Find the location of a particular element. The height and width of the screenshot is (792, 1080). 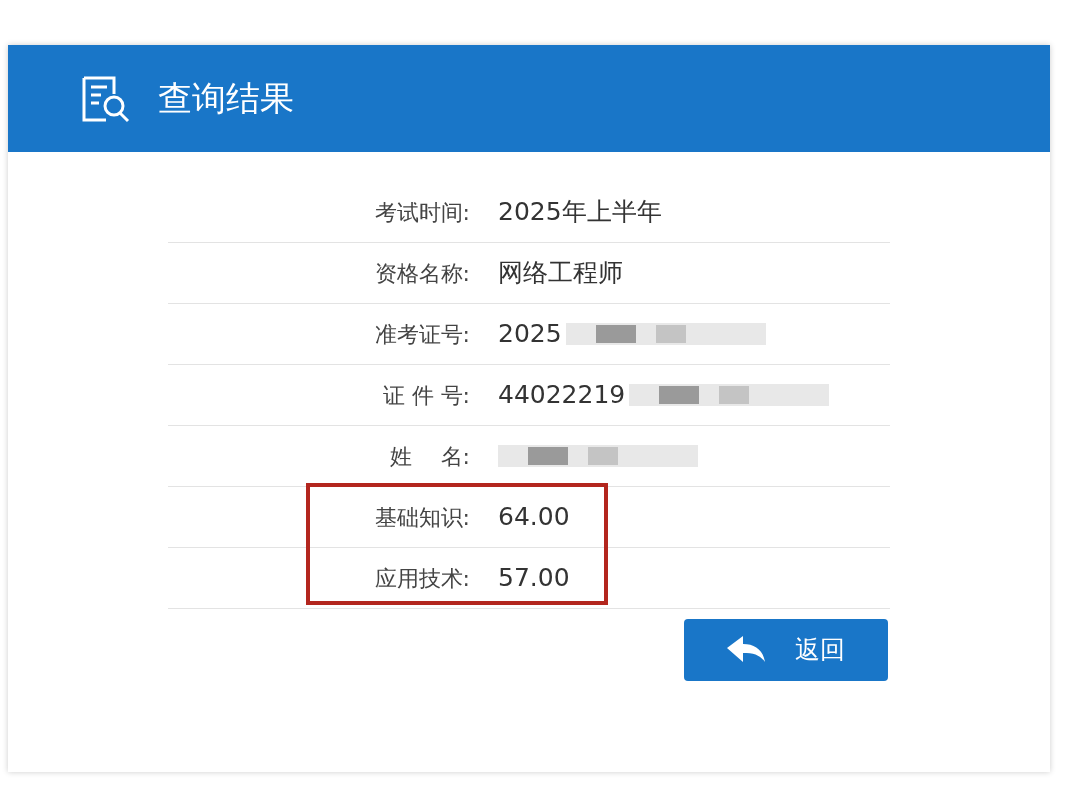

field-value: 2025 is located at coordinates (530, 334).